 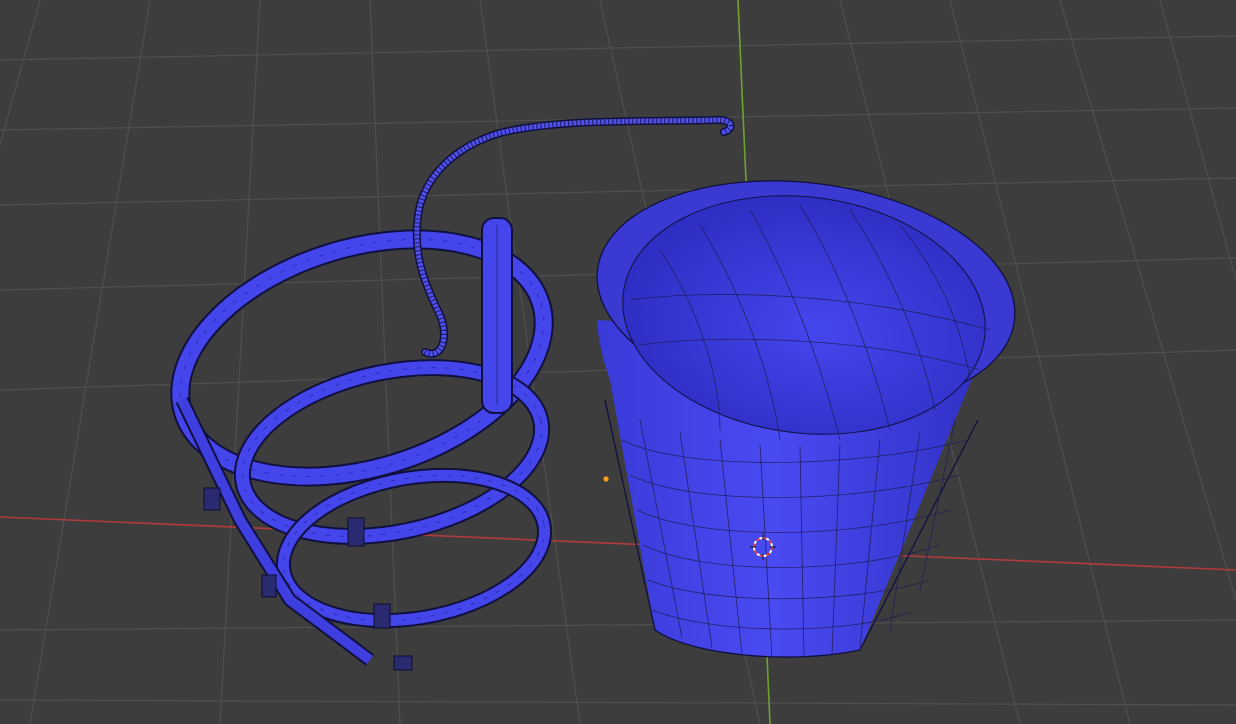 I want to click on origin-point-icon, so click(x=606, y=479).